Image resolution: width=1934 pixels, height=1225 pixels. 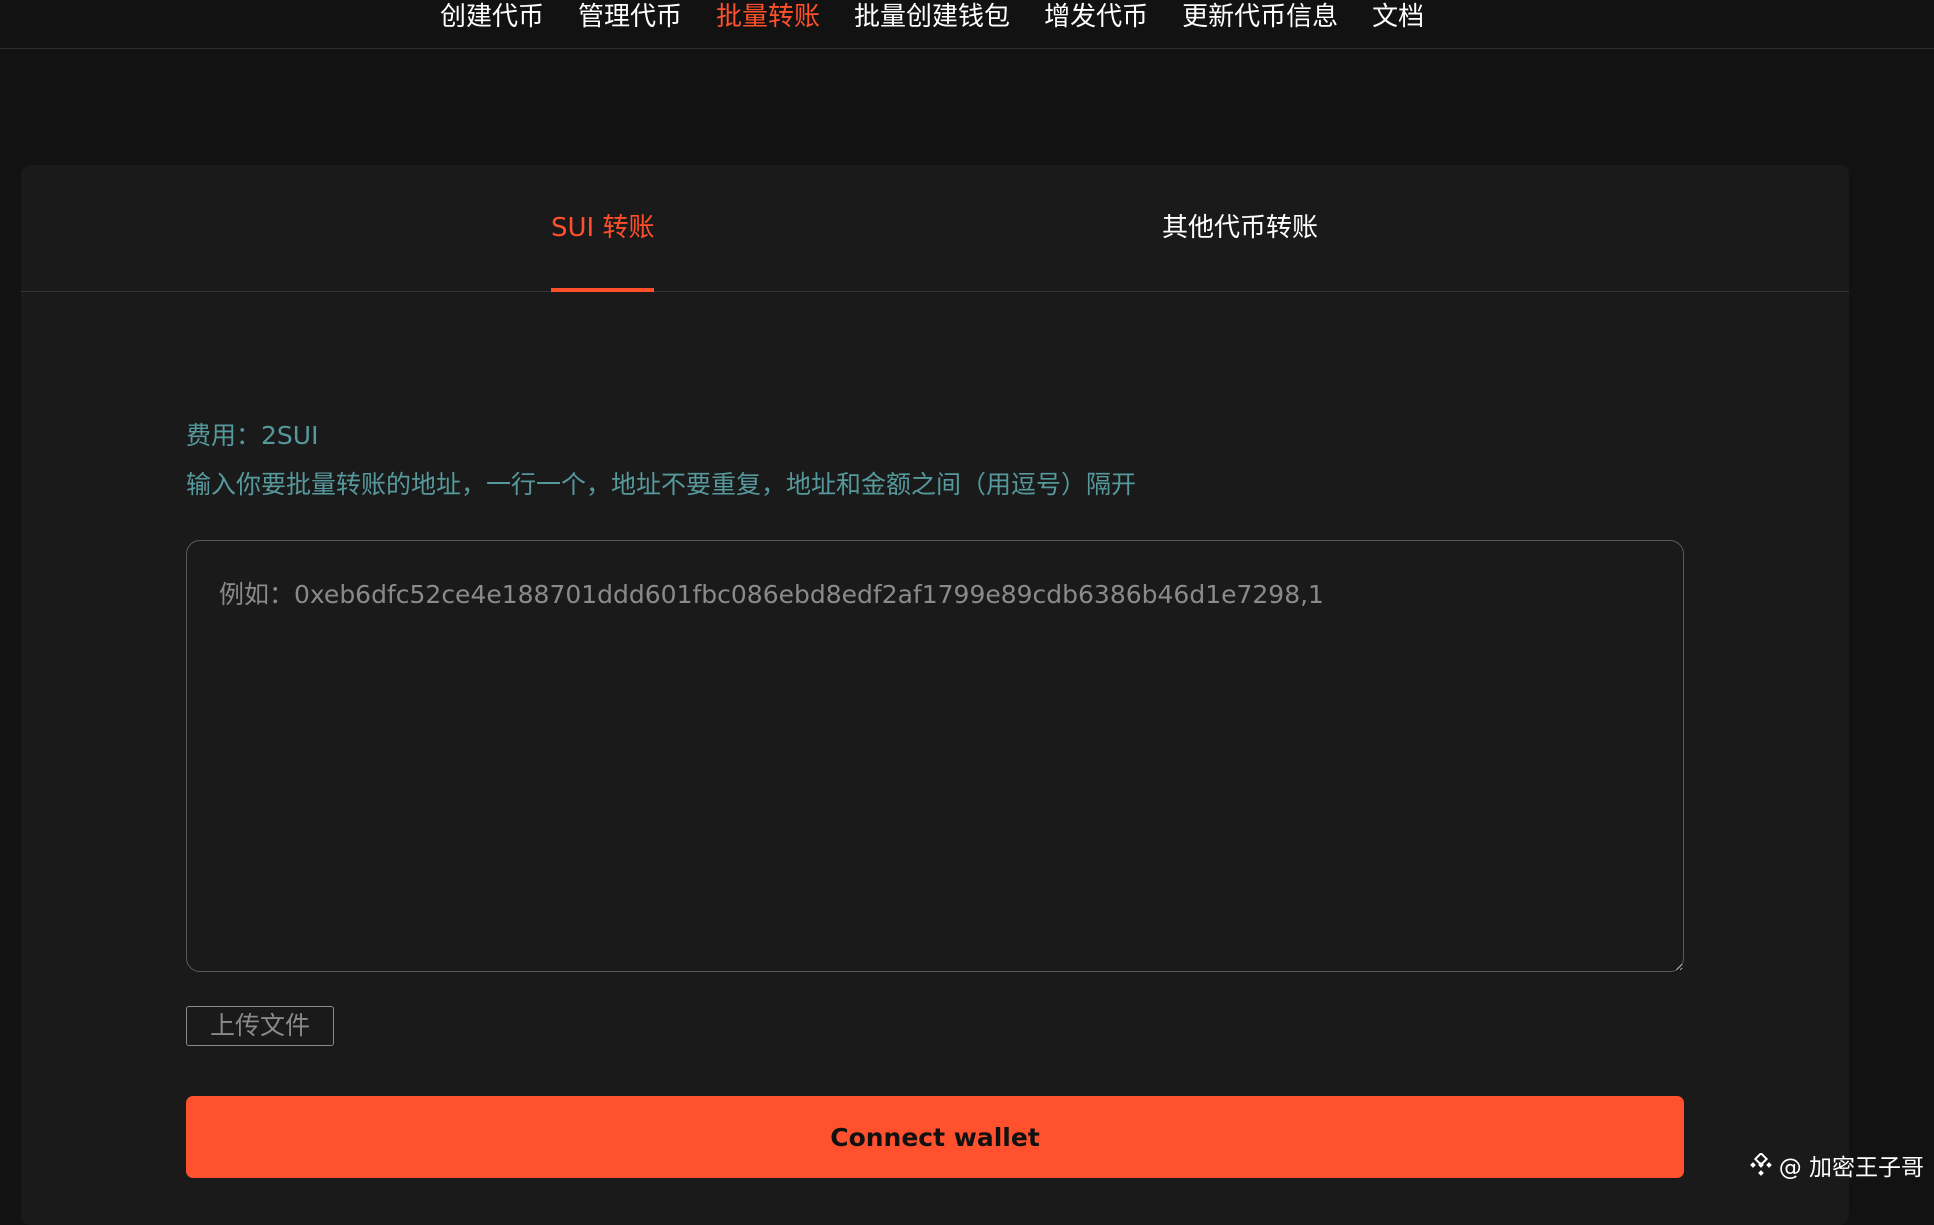 I want to click on tab-sui-transfer-label: SUI 转账, so click(x=602, y=228).